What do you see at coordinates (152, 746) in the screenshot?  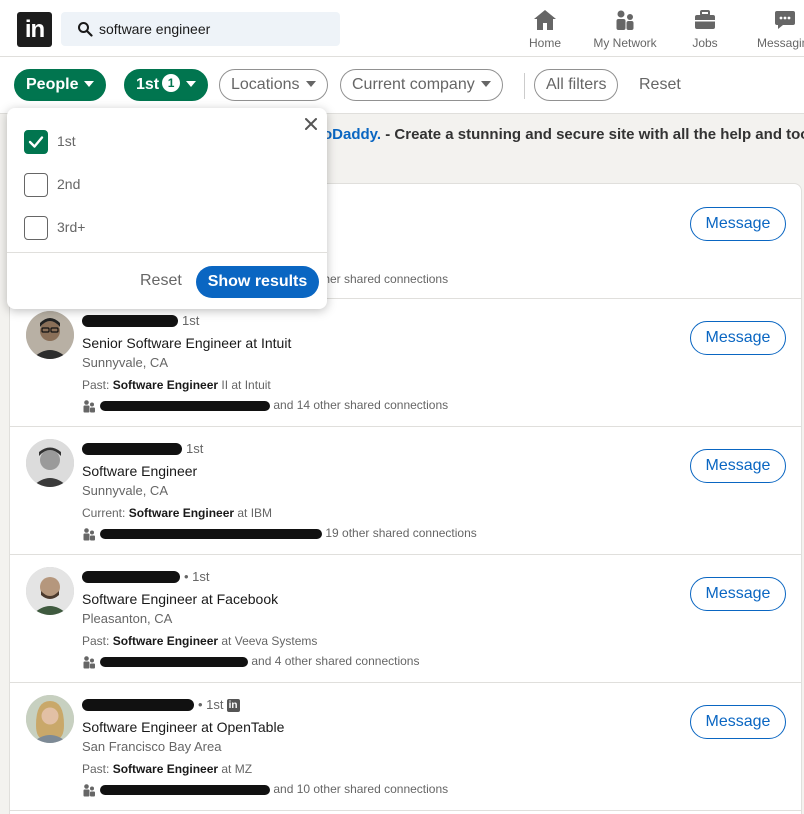 I see `person-location: San Francisco Bay Area` at bounding box center [152, 746].